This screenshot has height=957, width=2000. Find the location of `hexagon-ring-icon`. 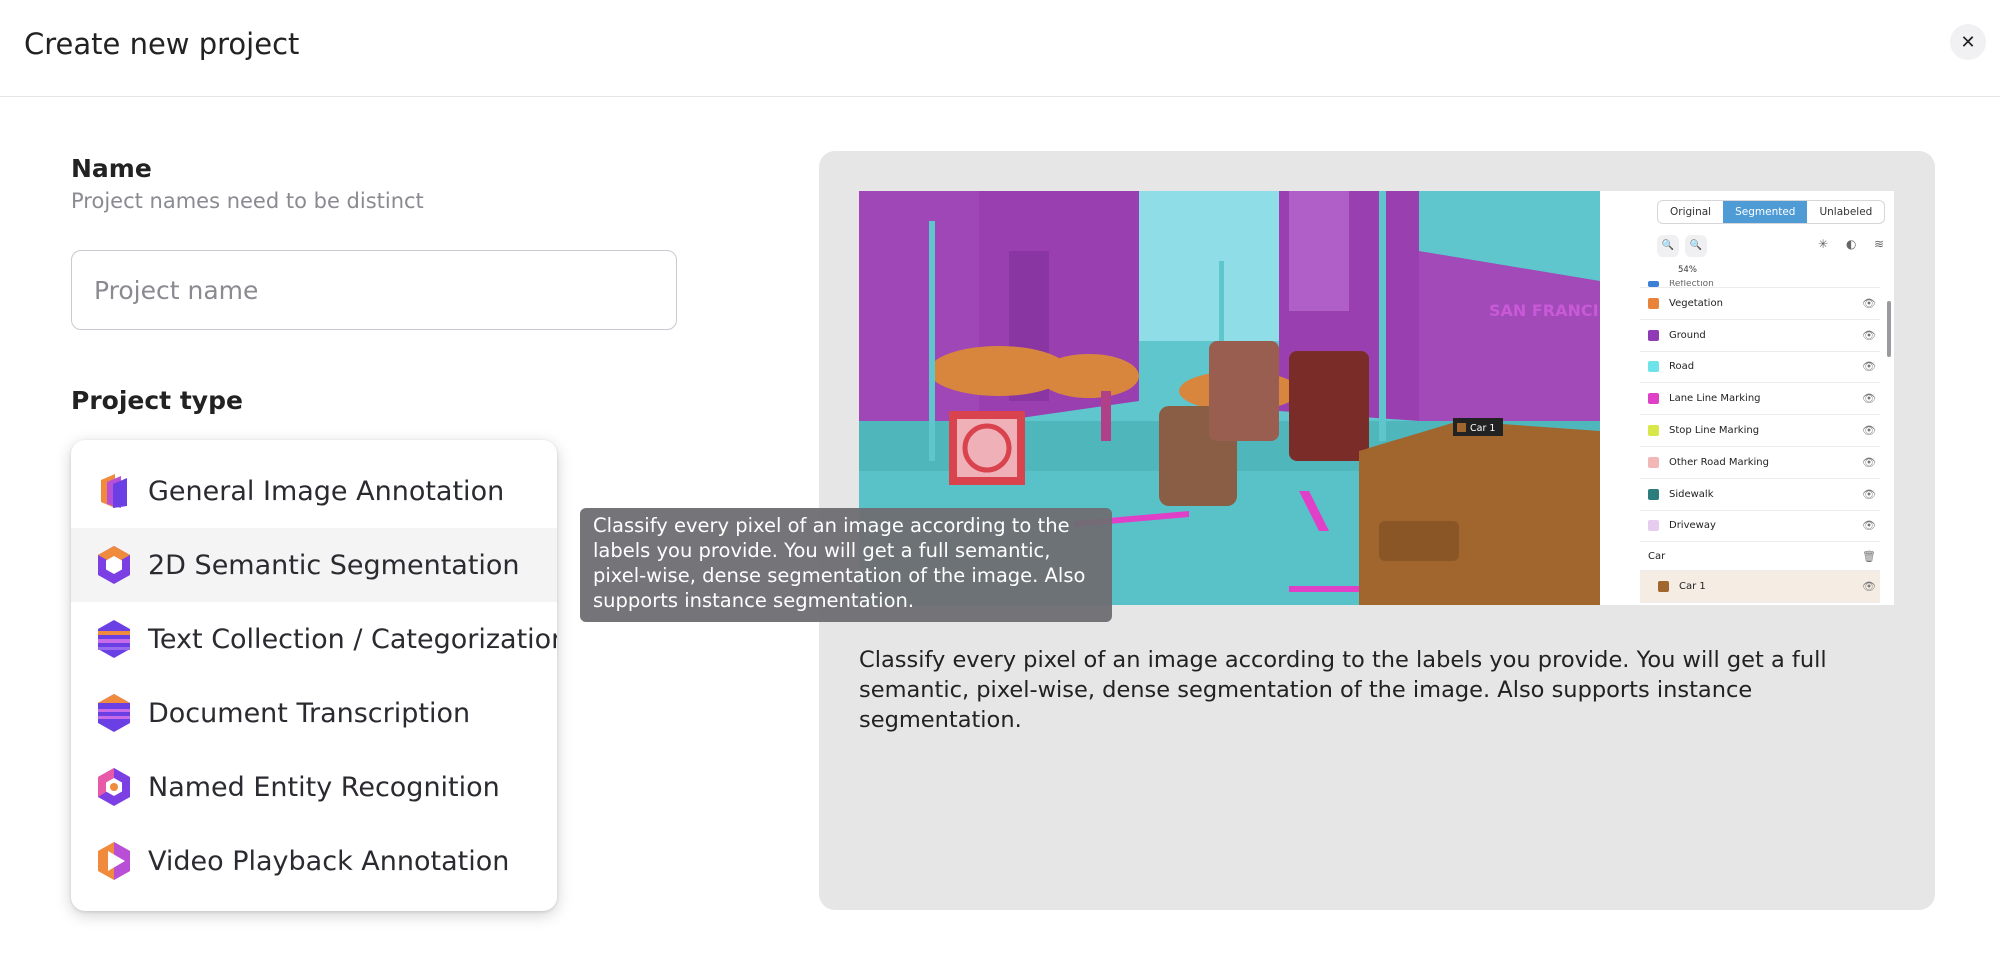

hexagon-ring-icon is located at coordinates (114, 565).